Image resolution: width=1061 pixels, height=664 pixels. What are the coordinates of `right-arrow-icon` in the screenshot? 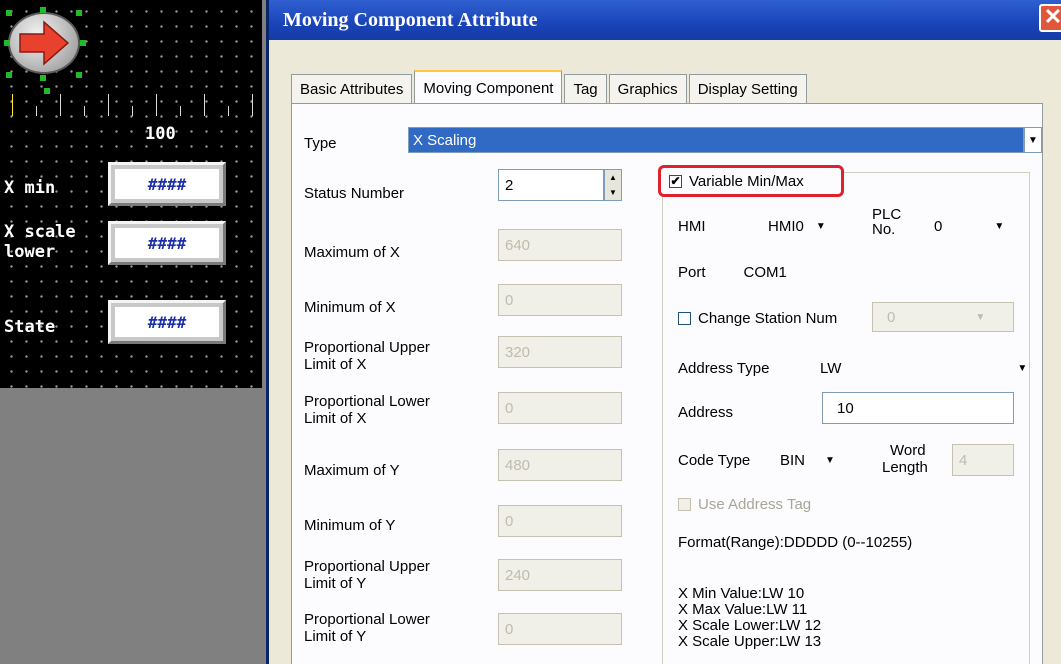 It's located at (44, 43).